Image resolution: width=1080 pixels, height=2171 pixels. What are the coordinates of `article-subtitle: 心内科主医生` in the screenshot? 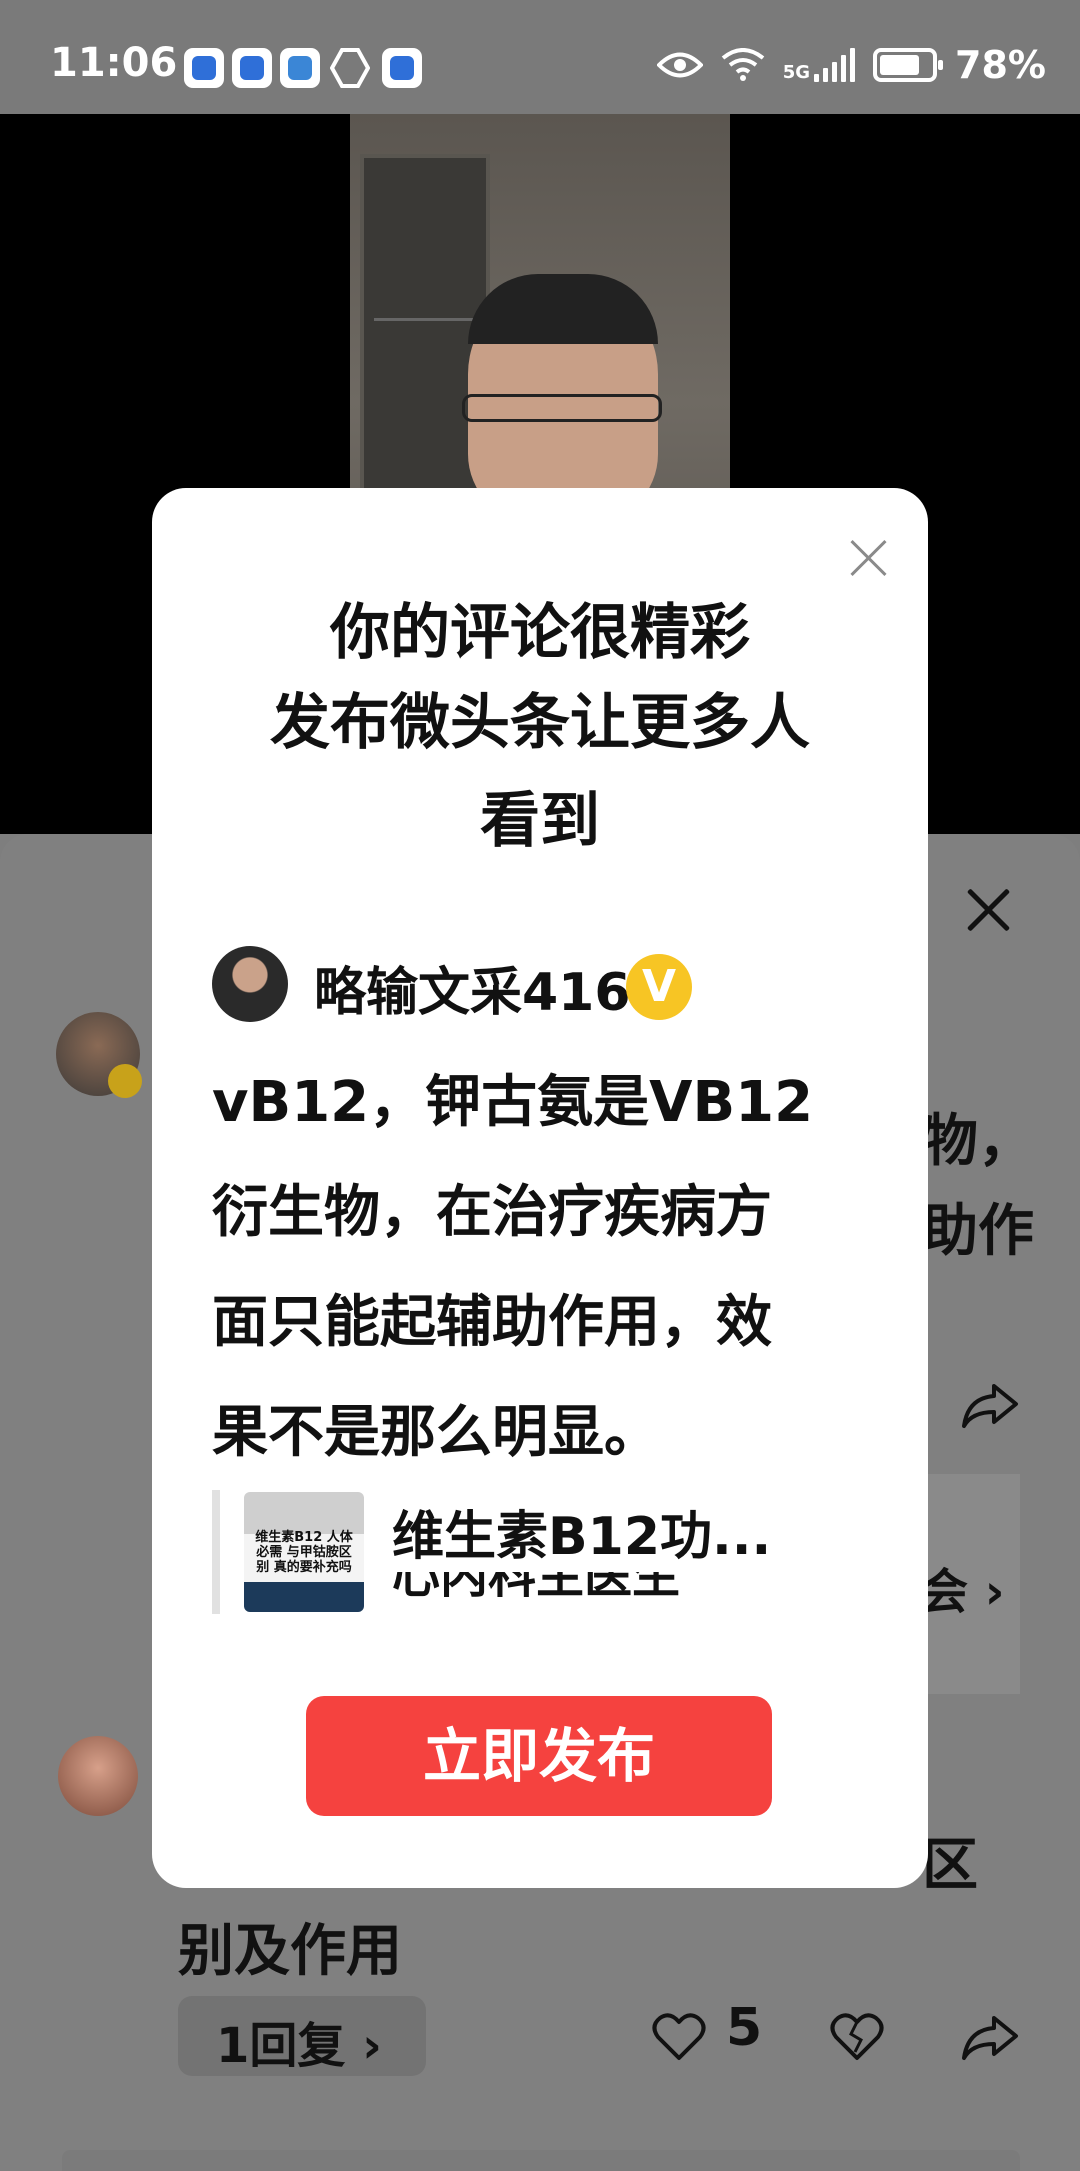 It's located at (627, 1593).